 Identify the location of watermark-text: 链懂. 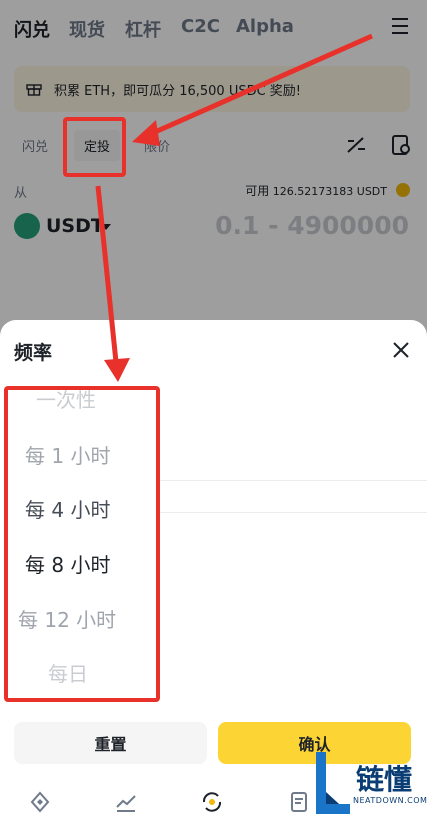
(384, 779).